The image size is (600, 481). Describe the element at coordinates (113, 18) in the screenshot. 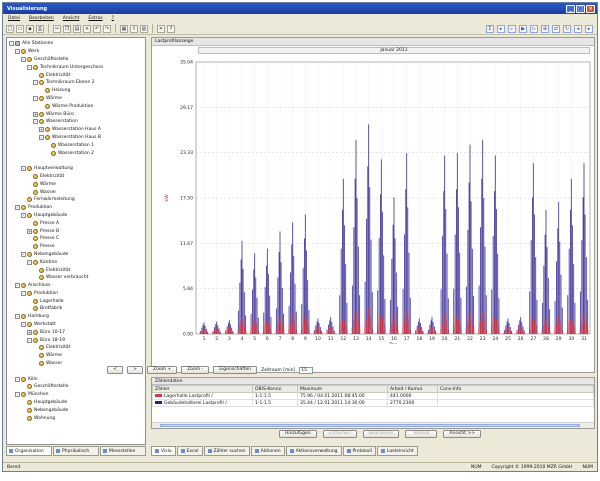

I see `menu-gesicht: ?` at that location.